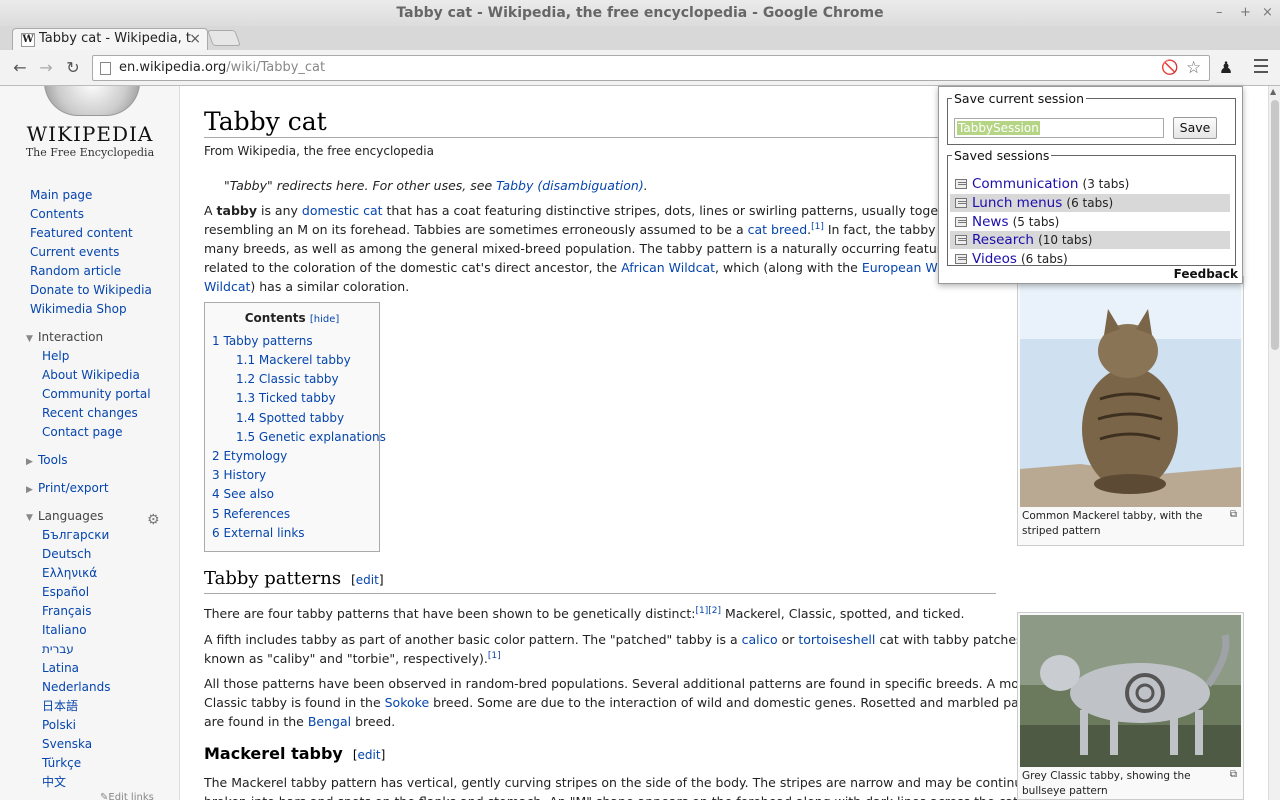 The height and width of the screenshot is (800, 1280). Describe the element at coordinates (1193, 68) in the screenshot. I see `bookmark-star-icon: ☆` at that location.